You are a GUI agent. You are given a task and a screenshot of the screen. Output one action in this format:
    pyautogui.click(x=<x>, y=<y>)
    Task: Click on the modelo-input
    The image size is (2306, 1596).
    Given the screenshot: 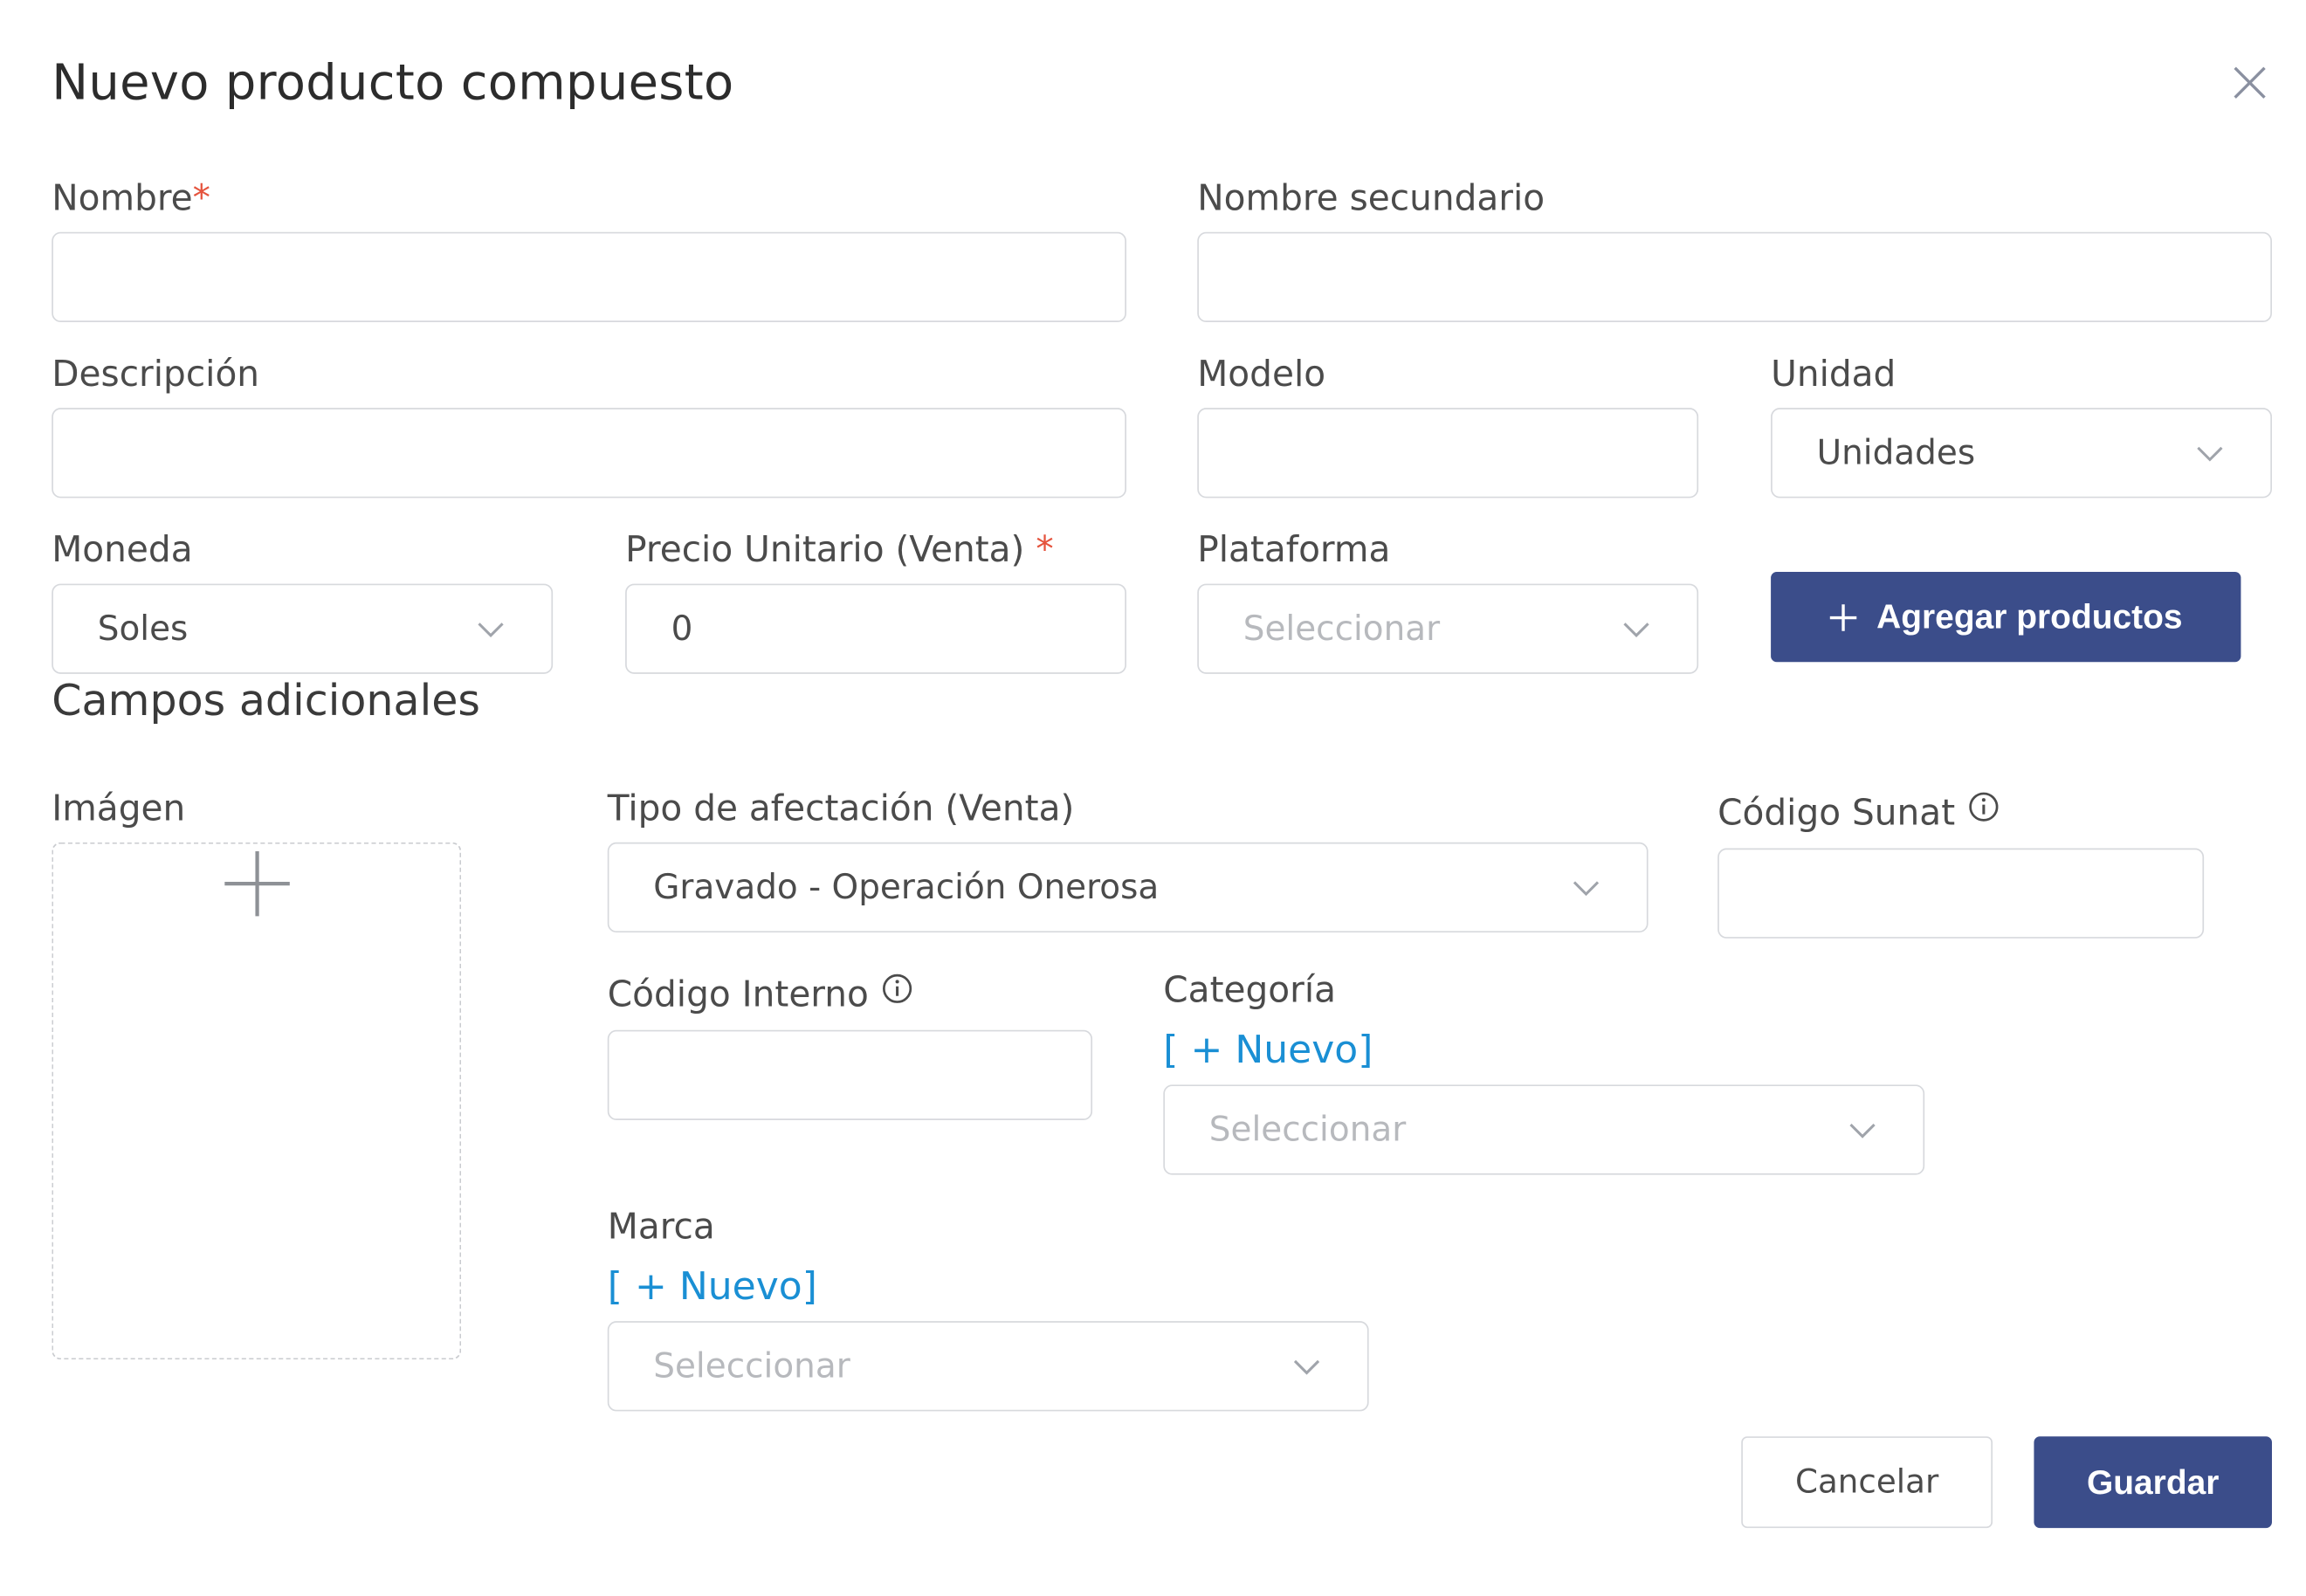 What is the action you would take?
    pyautogui.click(x=1448, y=453)
    